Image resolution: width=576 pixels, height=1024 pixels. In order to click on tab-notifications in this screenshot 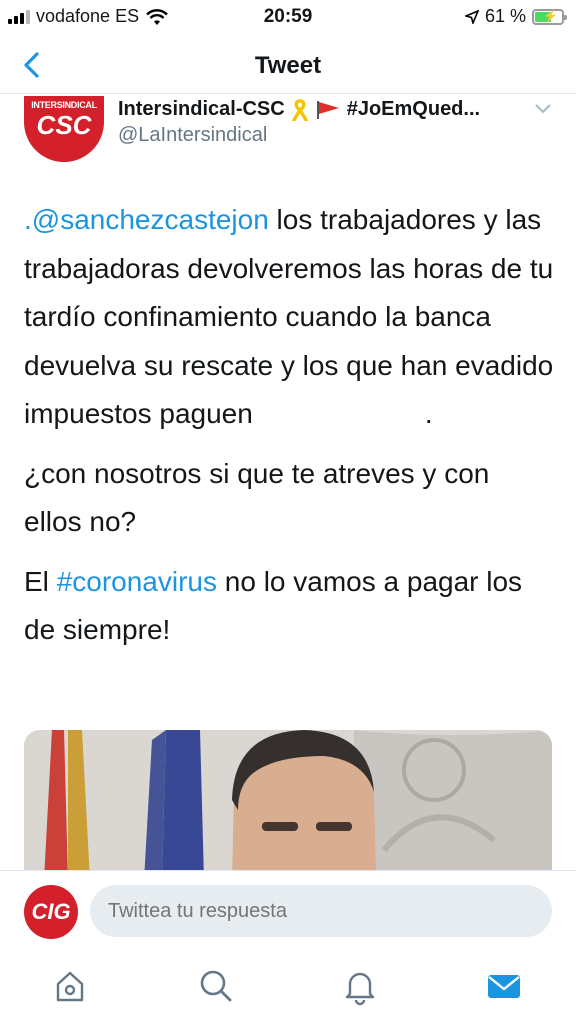, I will do `click(360, 986)`.